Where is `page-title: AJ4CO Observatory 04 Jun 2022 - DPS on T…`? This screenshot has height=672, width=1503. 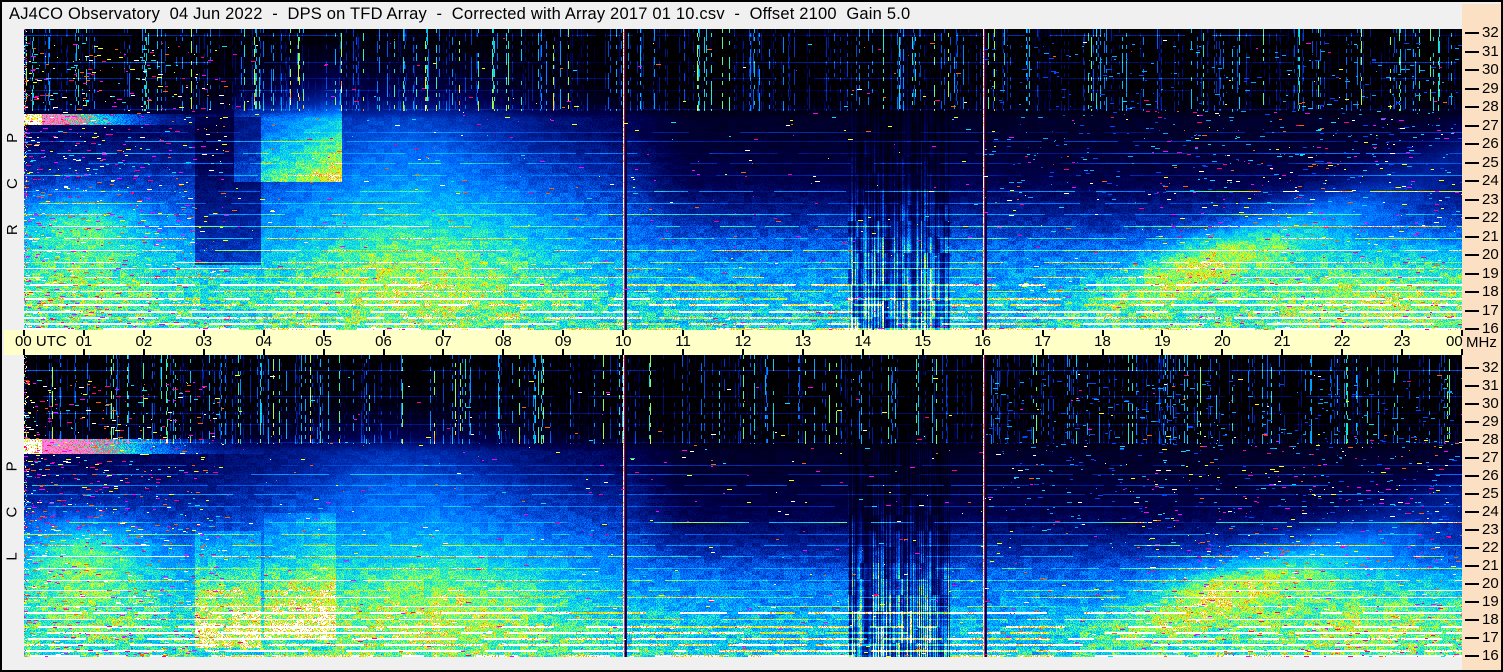 page-title: AJ4CO Observatory 04 Jun 2022 - DPS on T… is located at coordinates (460, 14).